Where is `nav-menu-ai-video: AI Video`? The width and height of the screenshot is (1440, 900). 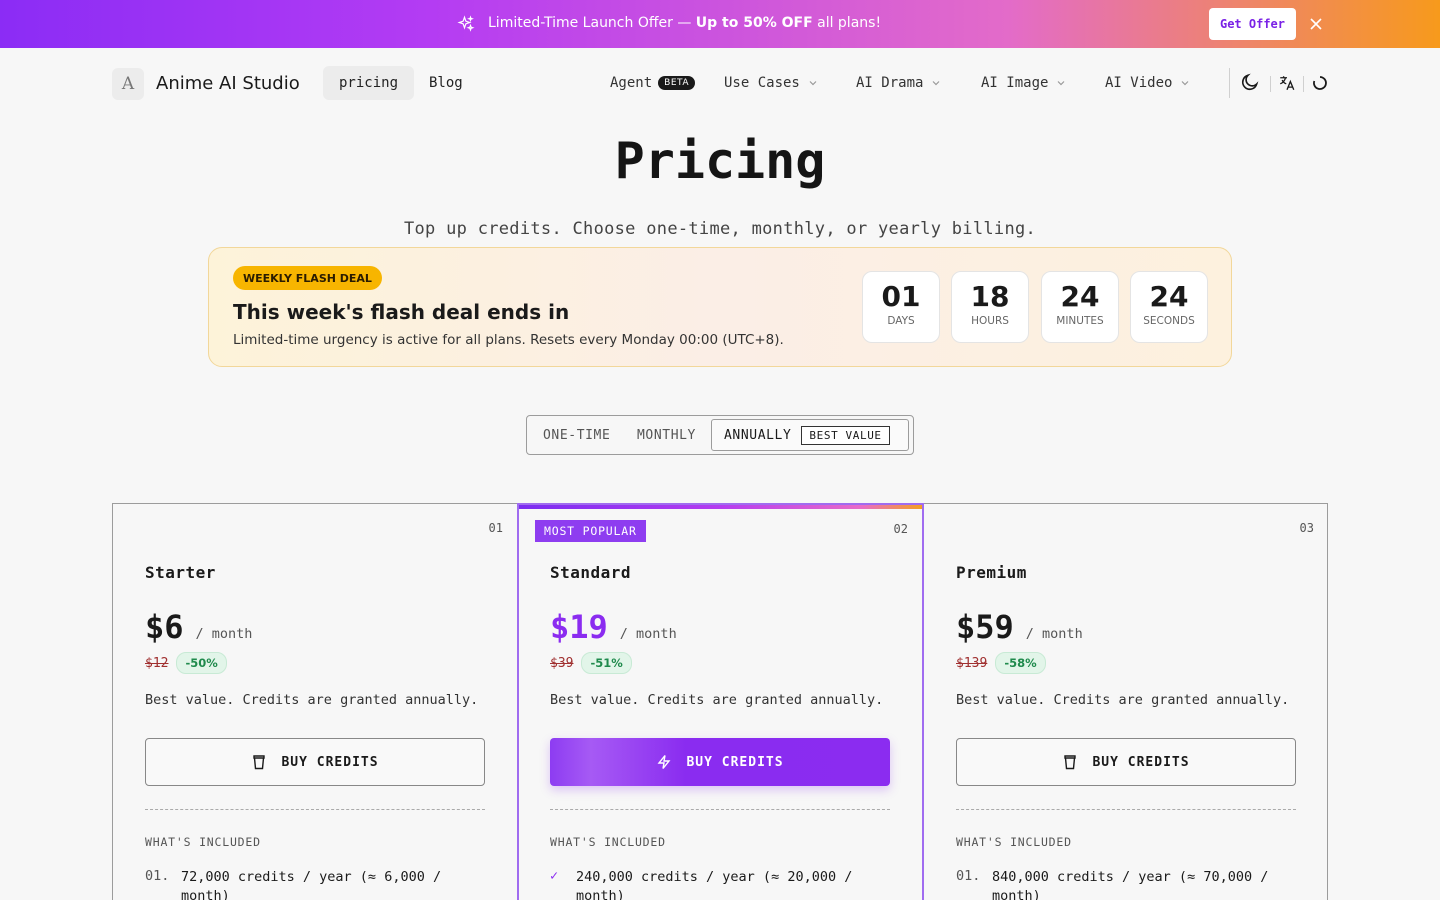 nav-menu-ai-video: AI Video is located at coordinates (1147, 83).